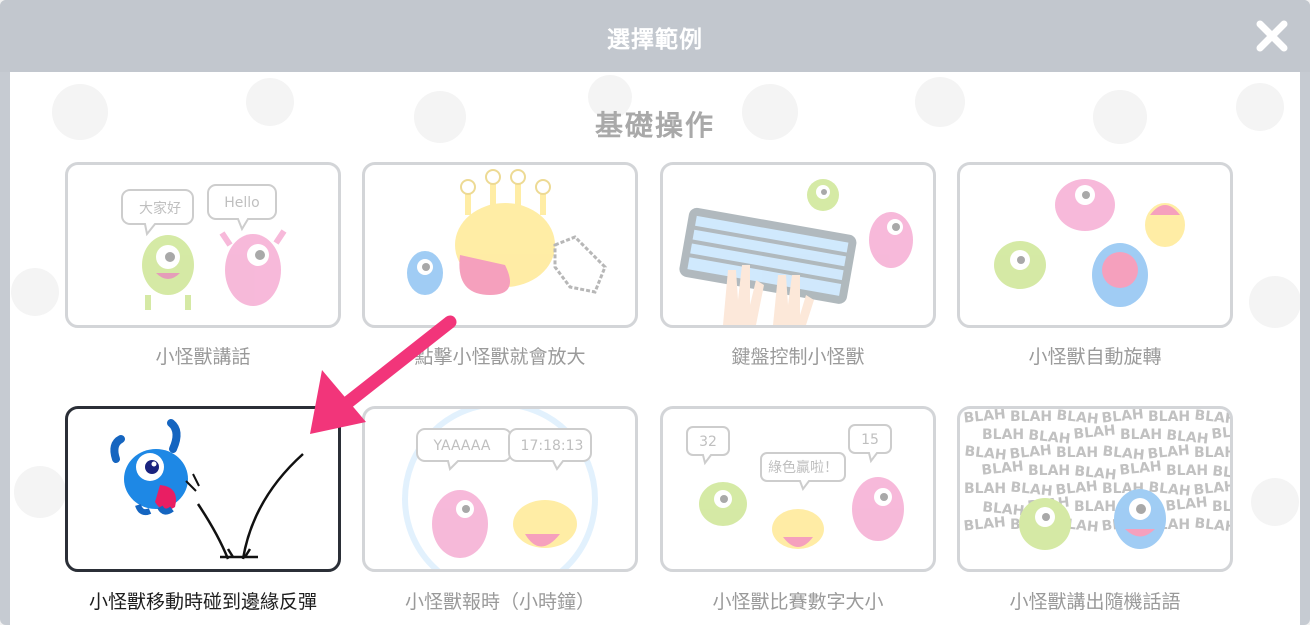 This screenshot has width=1310, height=625. What do you see at coordinates (552, 446) in the screenshot?
I see `bubble-text: 17:18:13` at bounding box center [552, 446].